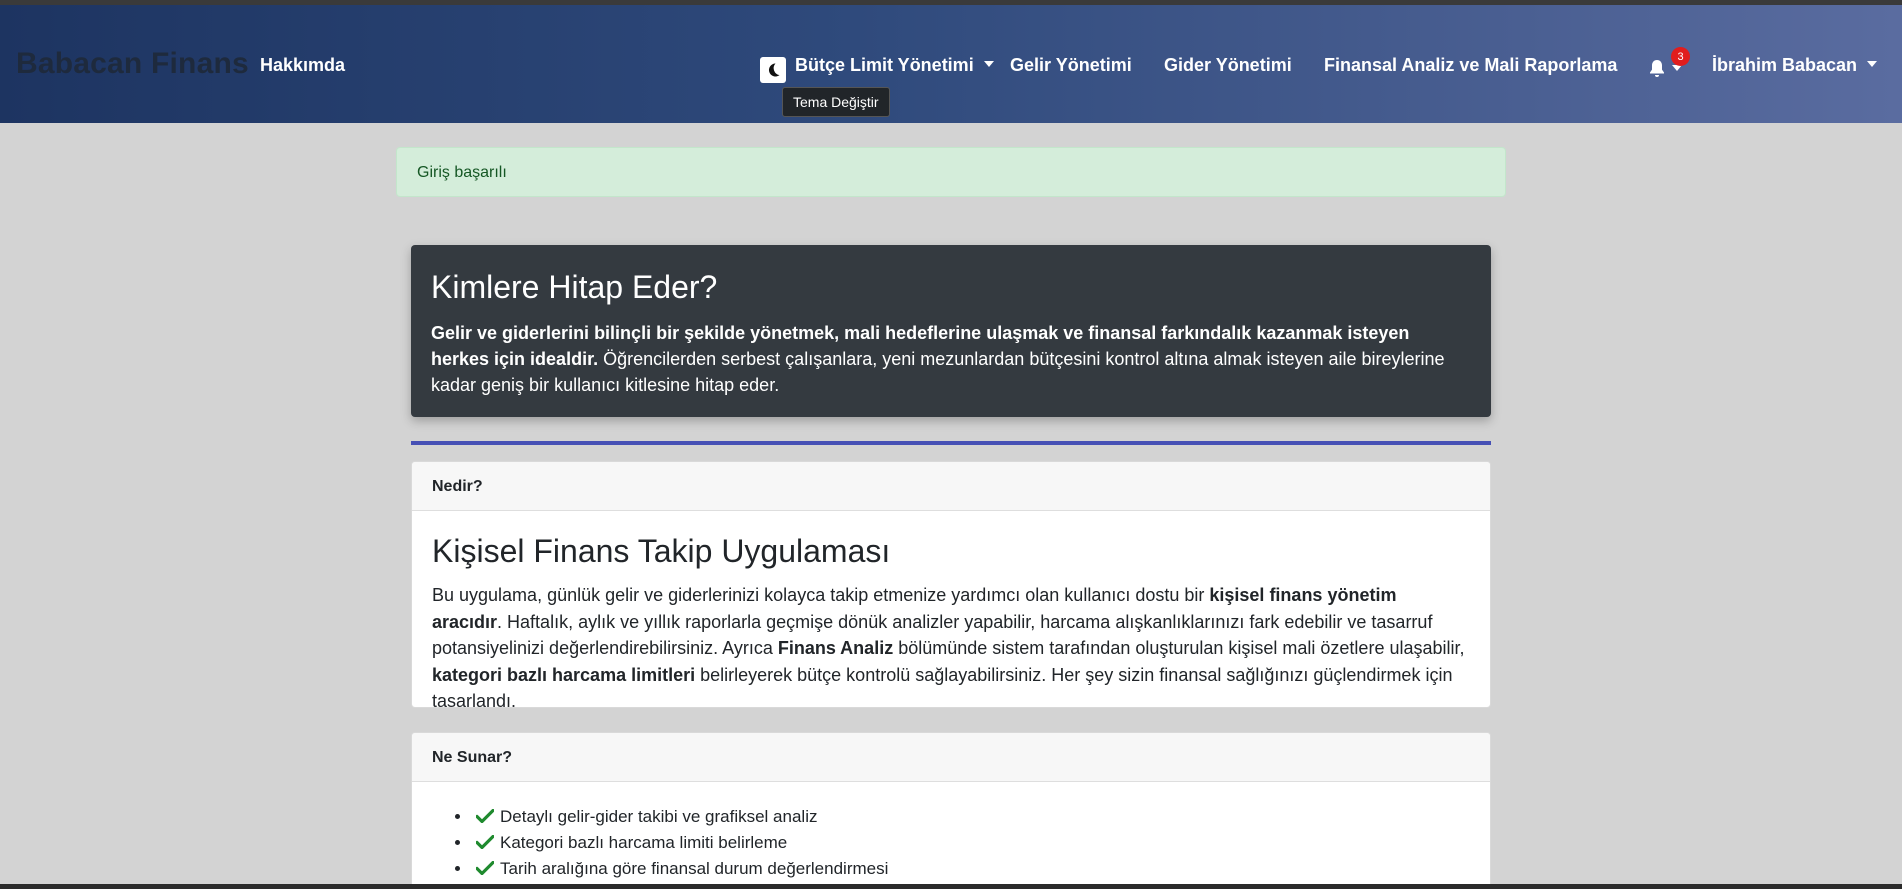 This screenshot has height=889, width=1902. What do you see at coordinates (1228, 65) in the screenshot?
I see `nav-expense: Gider Yönetimi` at bounding box center [1228, 65].